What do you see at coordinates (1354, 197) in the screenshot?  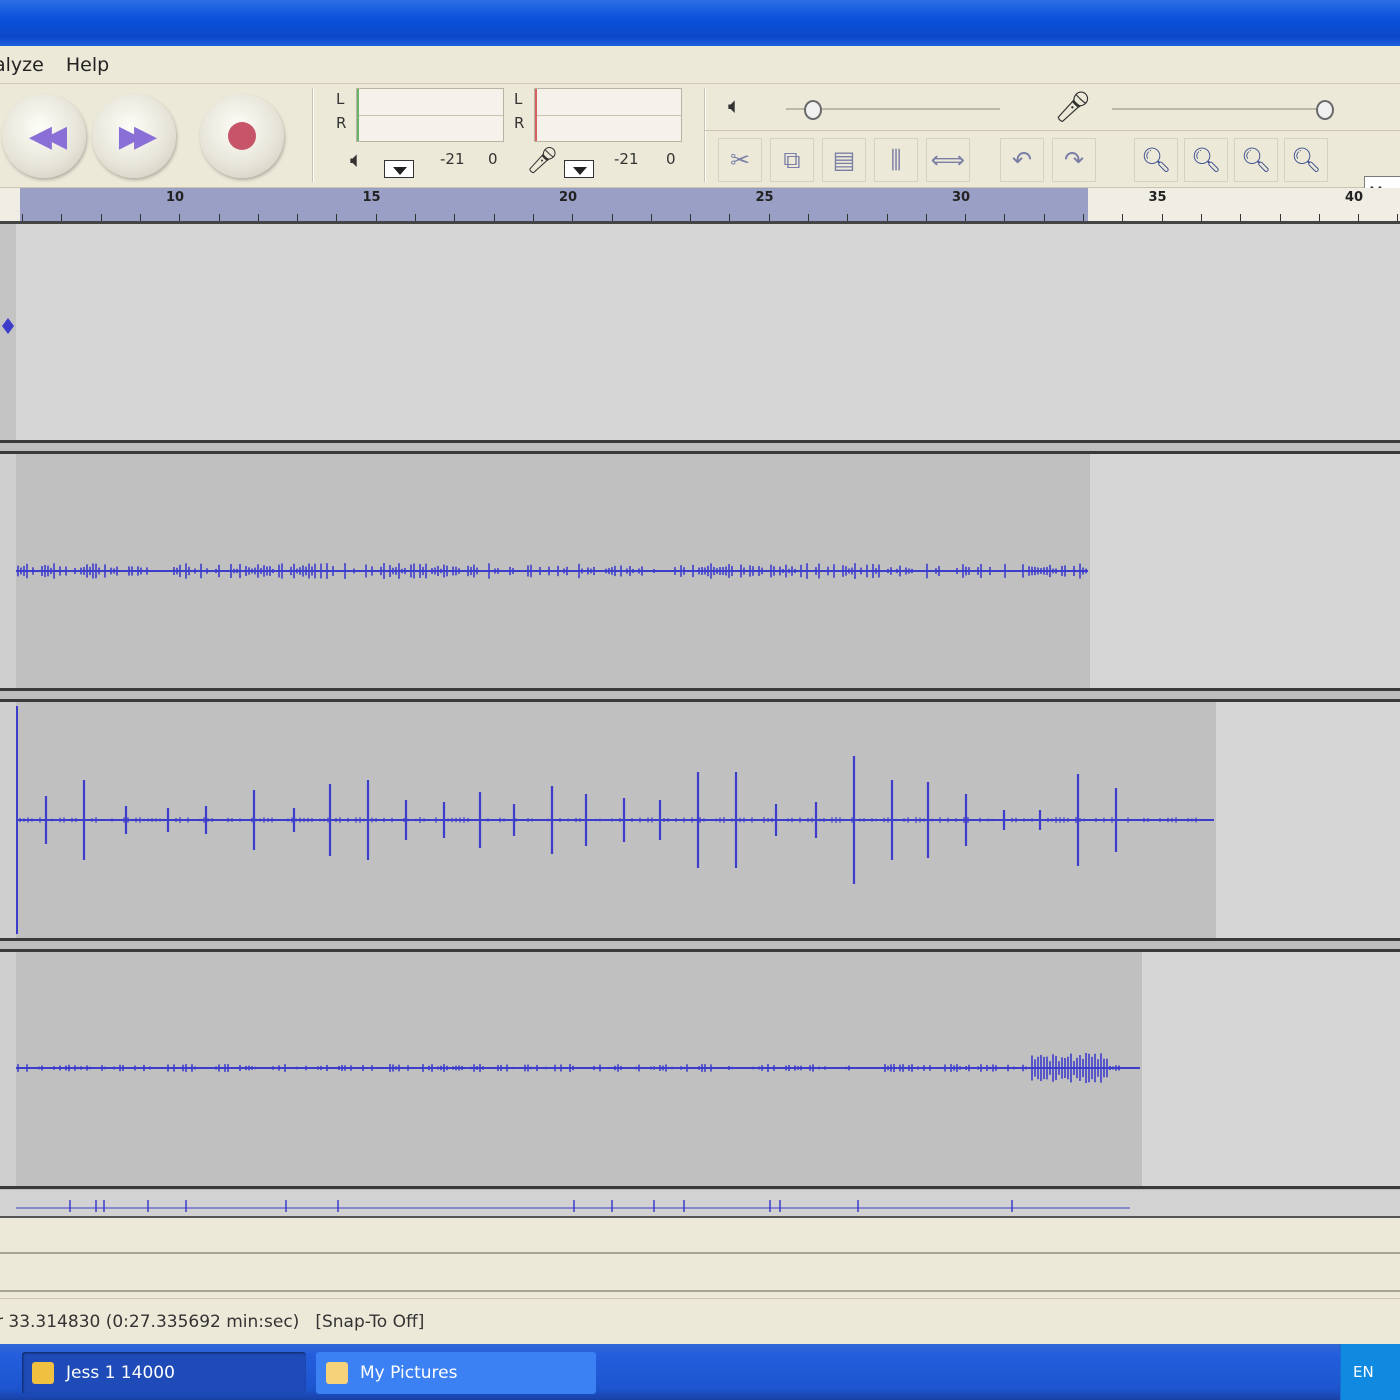 I see `ruler-tick-label: 40` at bounding box center [1354, 197].